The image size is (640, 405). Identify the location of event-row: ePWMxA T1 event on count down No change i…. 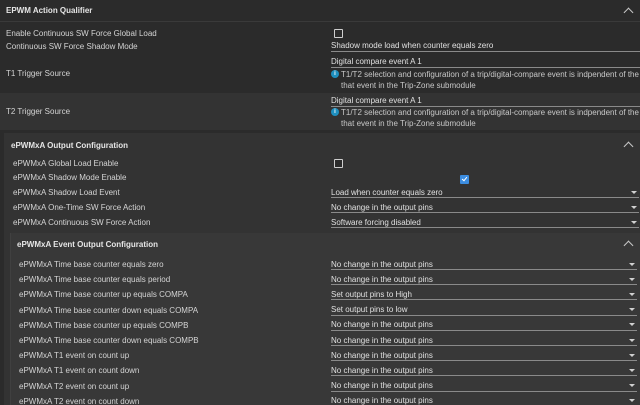
(320, 370).